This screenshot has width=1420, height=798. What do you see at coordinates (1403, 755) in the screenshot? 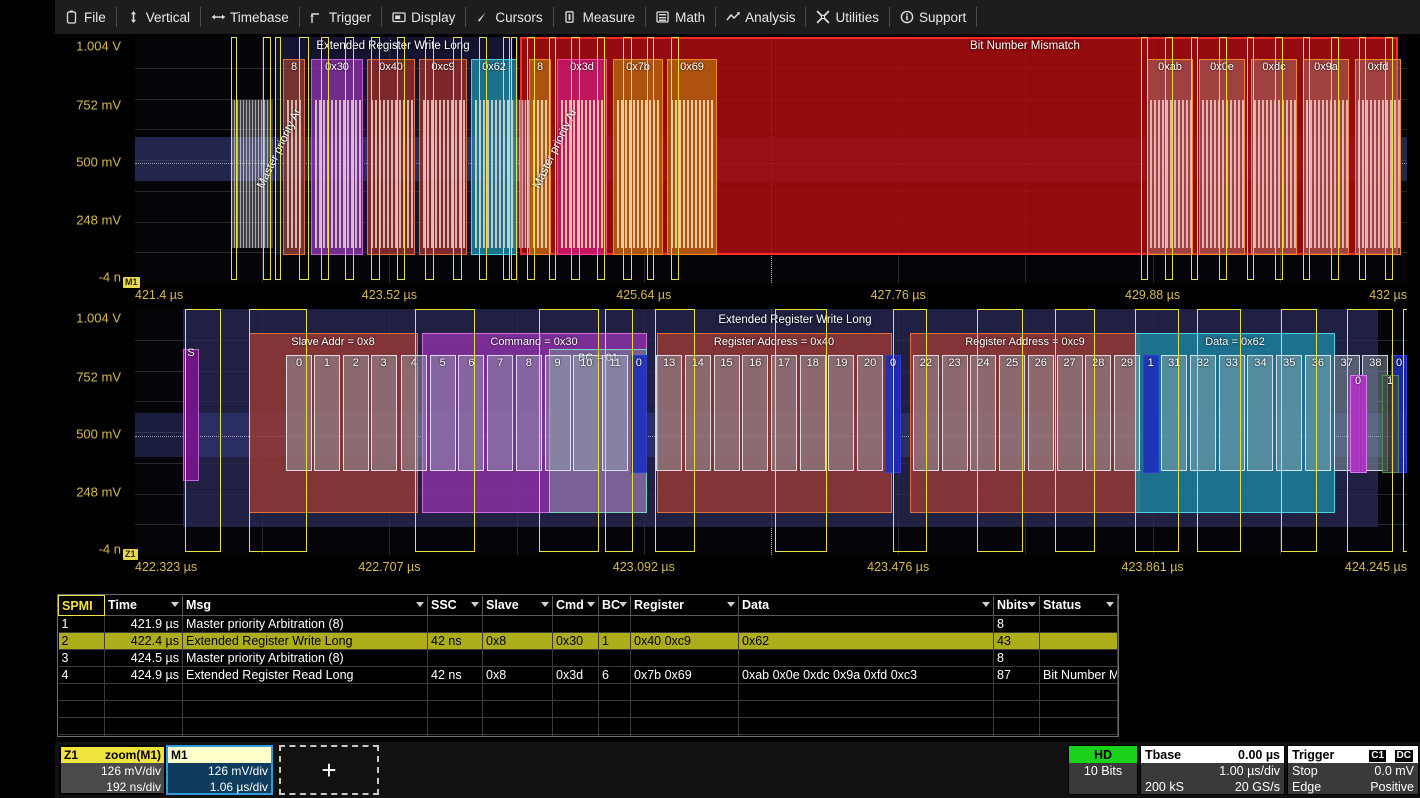
I see `trigger-coupling-badge: DC` at bounding box center [1403, 755].